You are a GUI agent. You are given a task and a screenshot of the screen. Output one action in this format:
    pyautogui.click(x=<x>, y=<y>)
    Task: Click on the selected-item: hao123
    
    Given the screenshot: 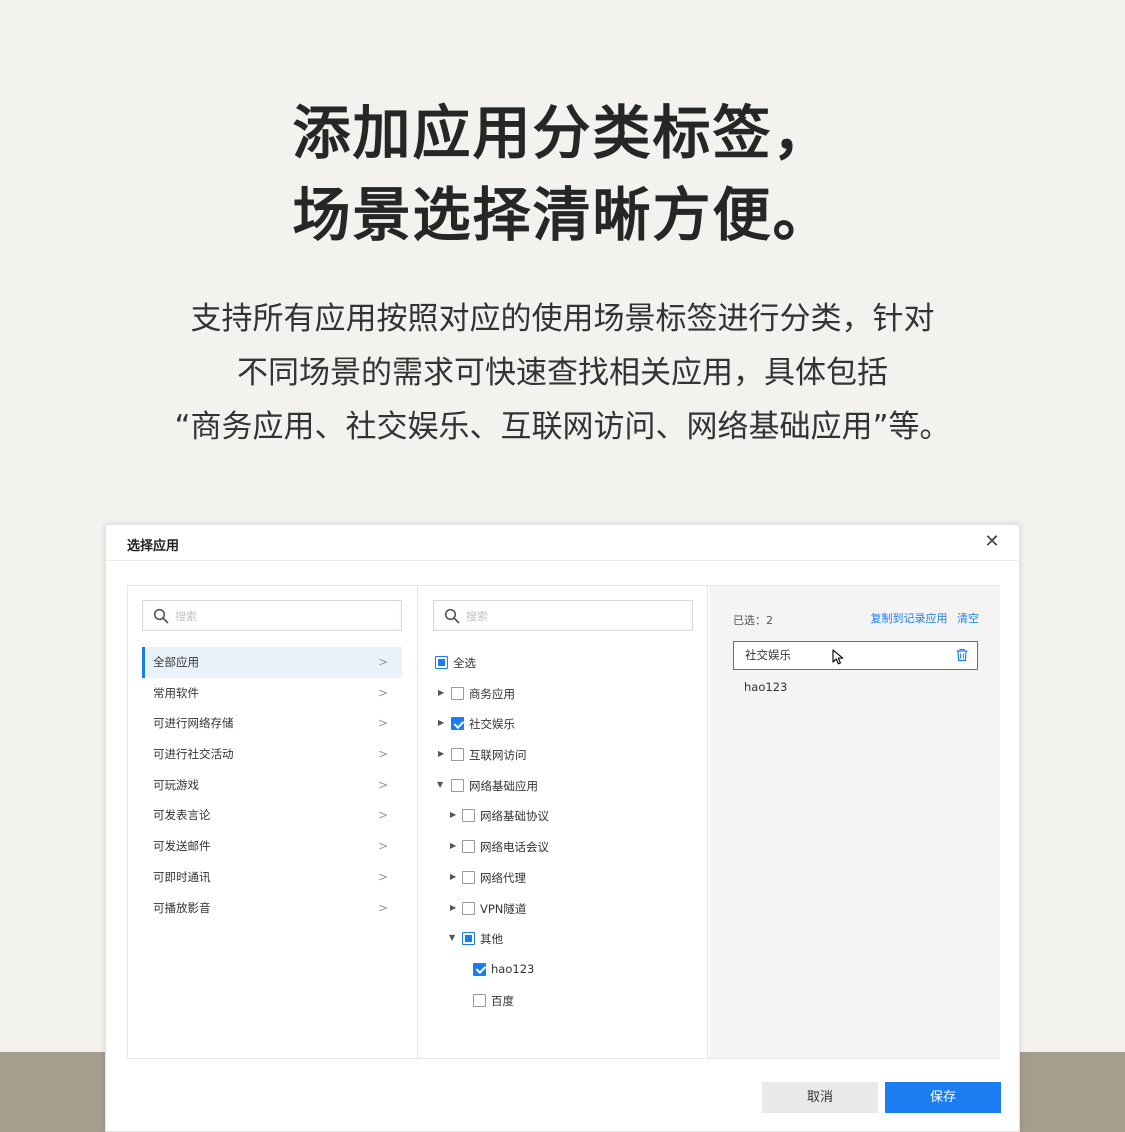 What is the action you would take?
    pyautogui.click(x=765, y=687)
    